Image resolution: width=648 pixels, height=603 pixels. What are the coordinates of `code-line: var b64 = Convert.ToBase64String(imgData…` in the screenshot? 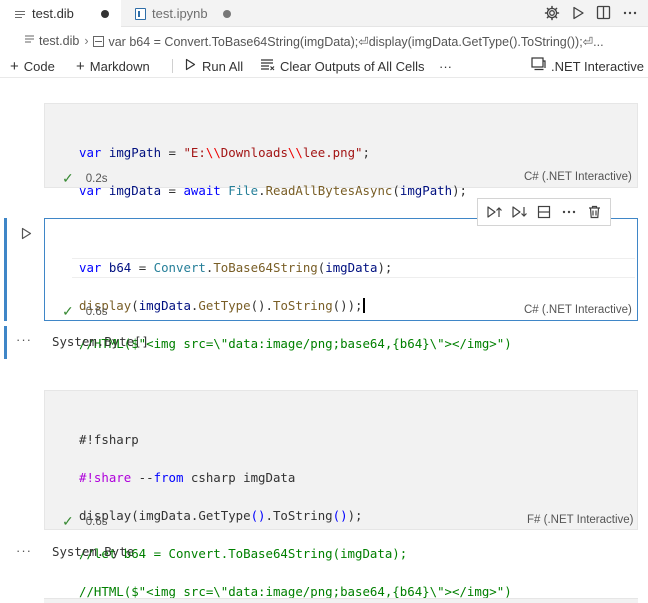 It's located at (236, 267).